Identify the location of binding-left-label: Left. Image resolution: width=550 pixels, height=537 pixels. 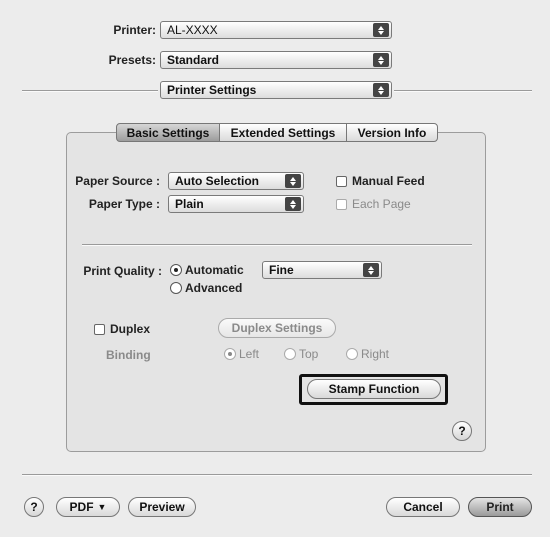
(249, 354).